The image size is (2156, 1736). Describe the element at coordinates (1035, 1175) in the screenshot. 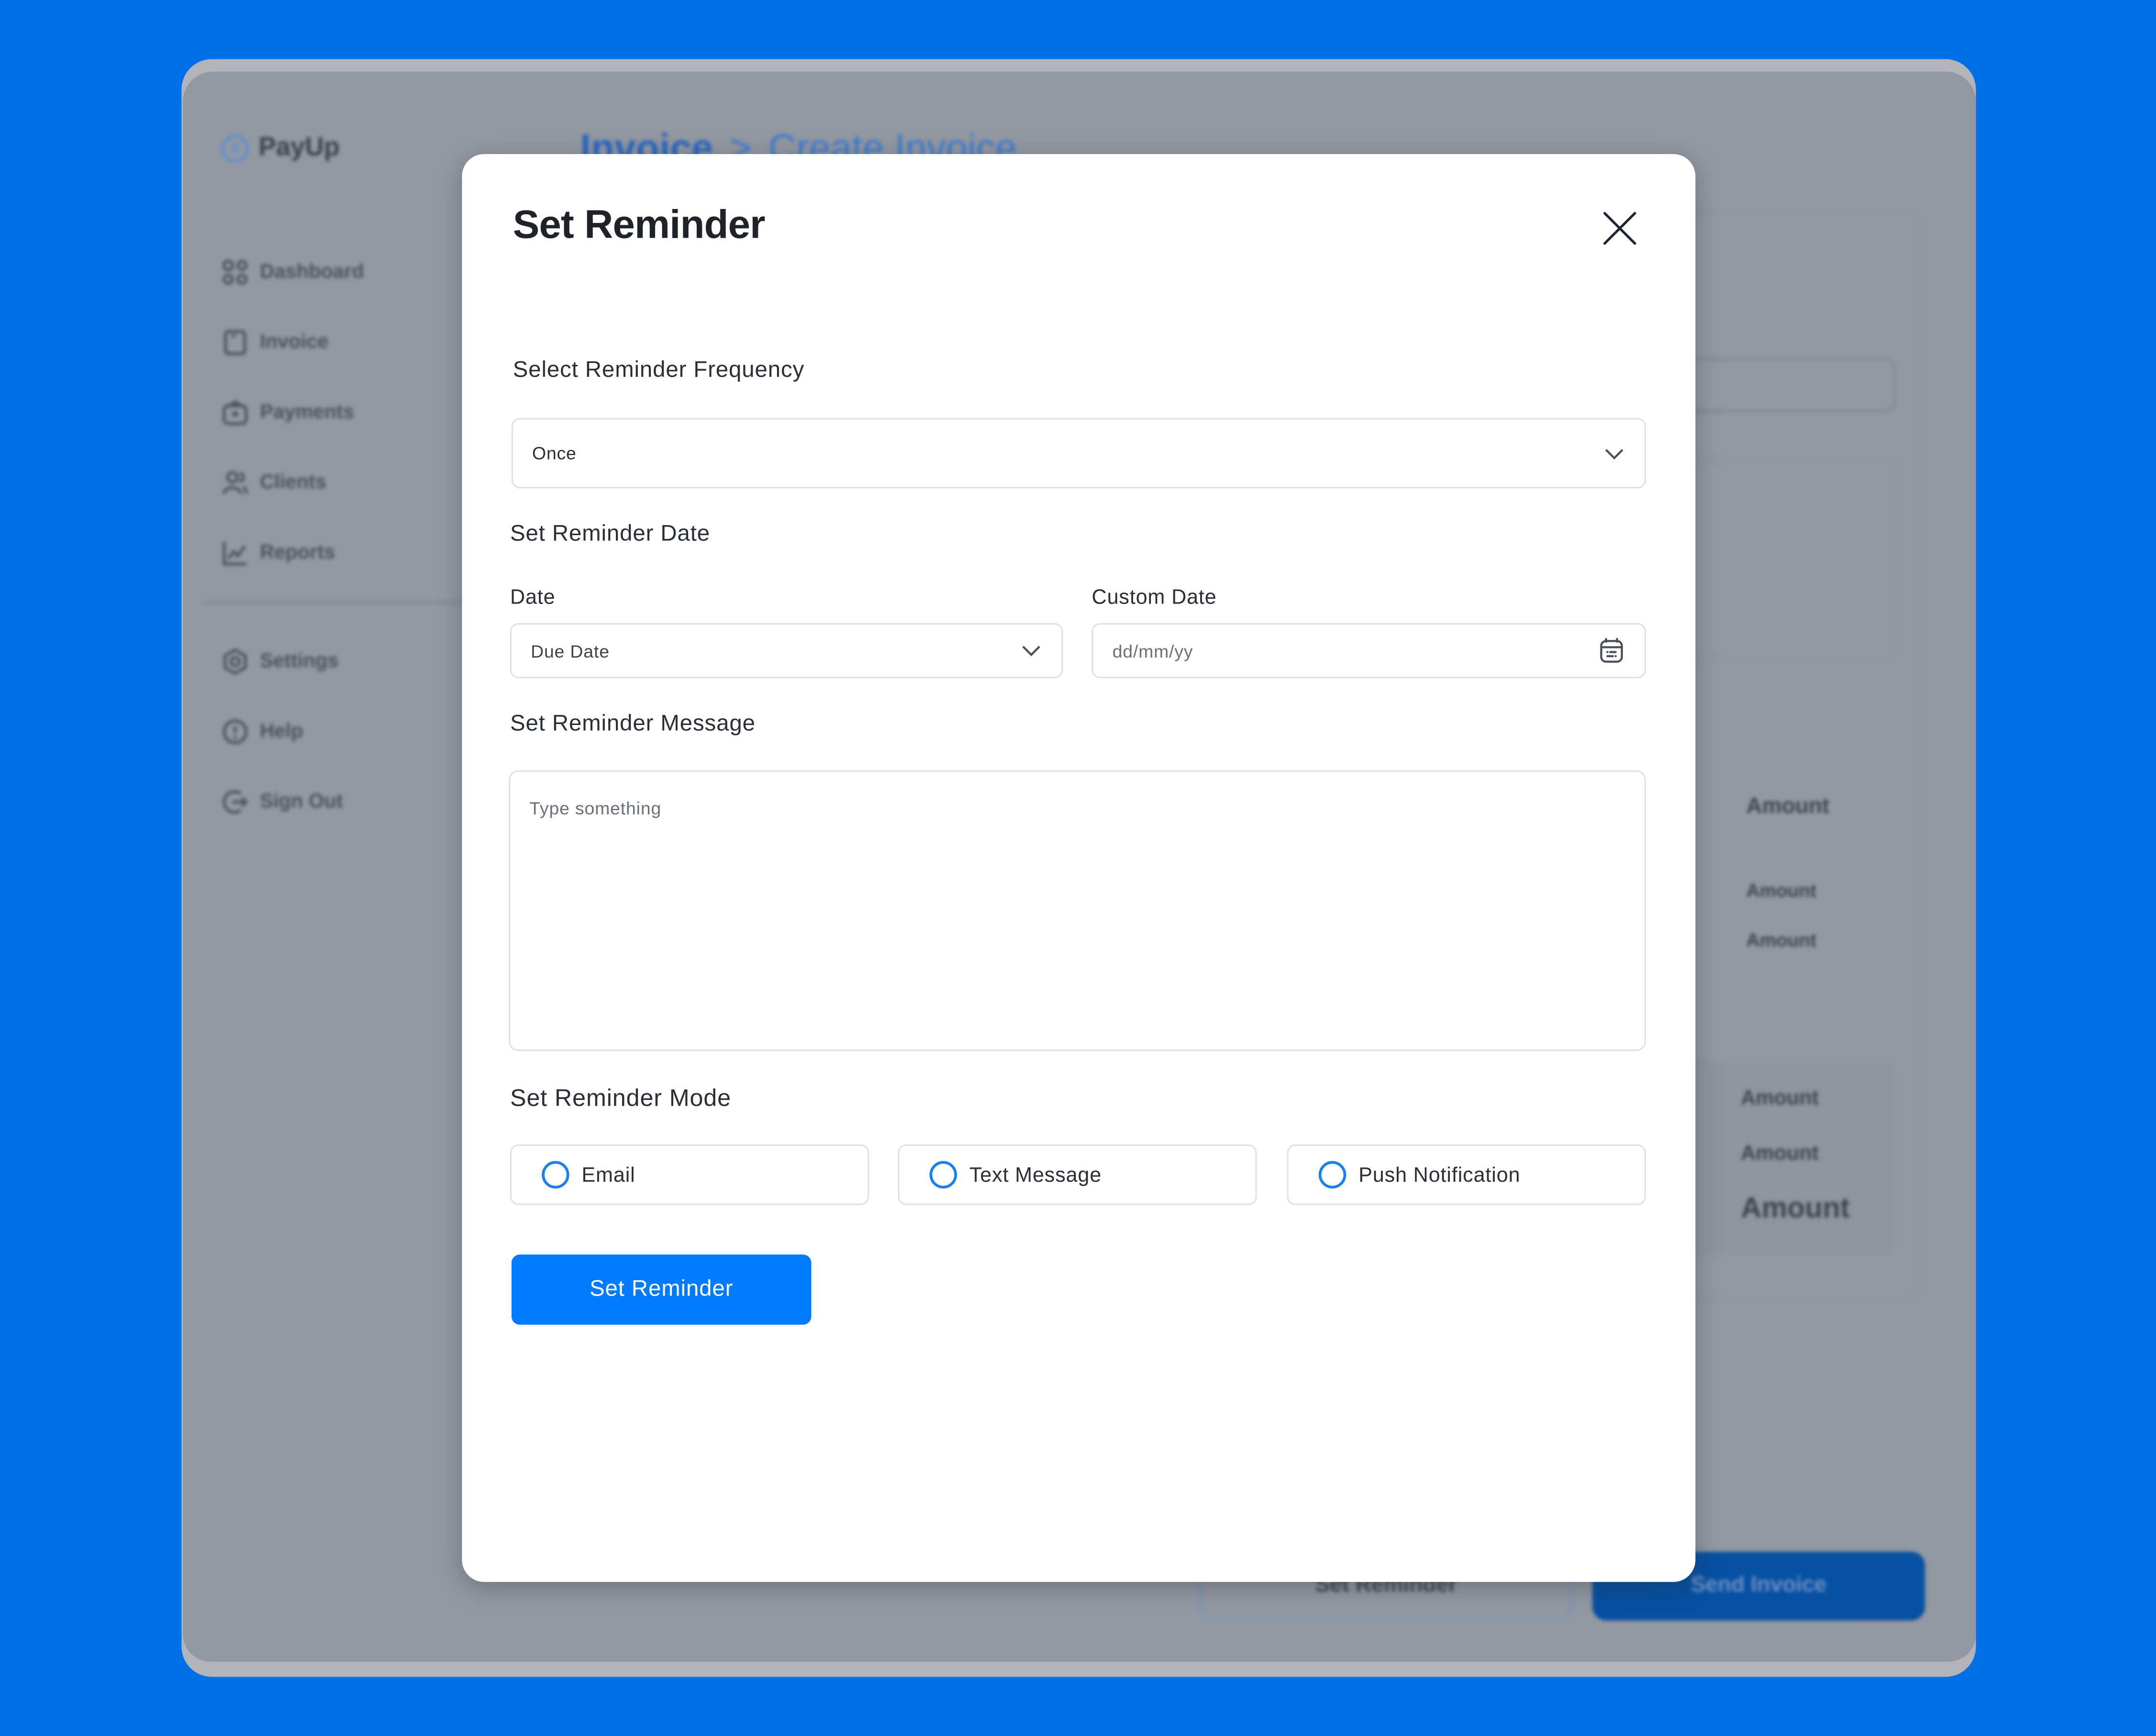

I see `mode-option-label: Text Message` at that location.